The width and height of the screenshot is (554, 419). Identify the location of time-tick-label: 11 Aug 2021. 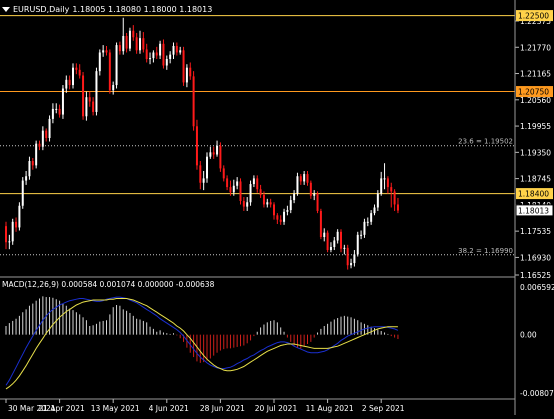
(330, 408).